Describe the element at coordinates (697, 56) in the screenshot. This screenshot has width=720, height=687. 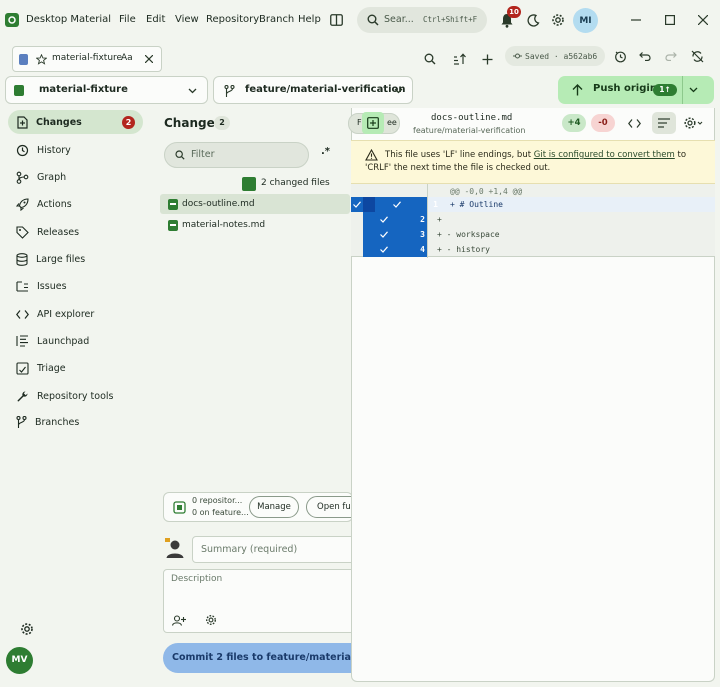
I see `no-sync-icon` at that location.